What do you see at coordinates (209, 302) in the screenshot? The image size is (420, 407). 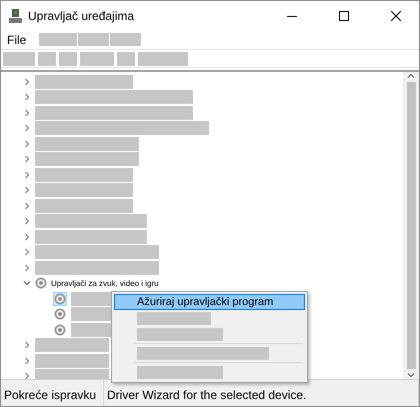 I see `context-menu-item: Ažuriraj upravljački program` at bounding box center [209, 302].